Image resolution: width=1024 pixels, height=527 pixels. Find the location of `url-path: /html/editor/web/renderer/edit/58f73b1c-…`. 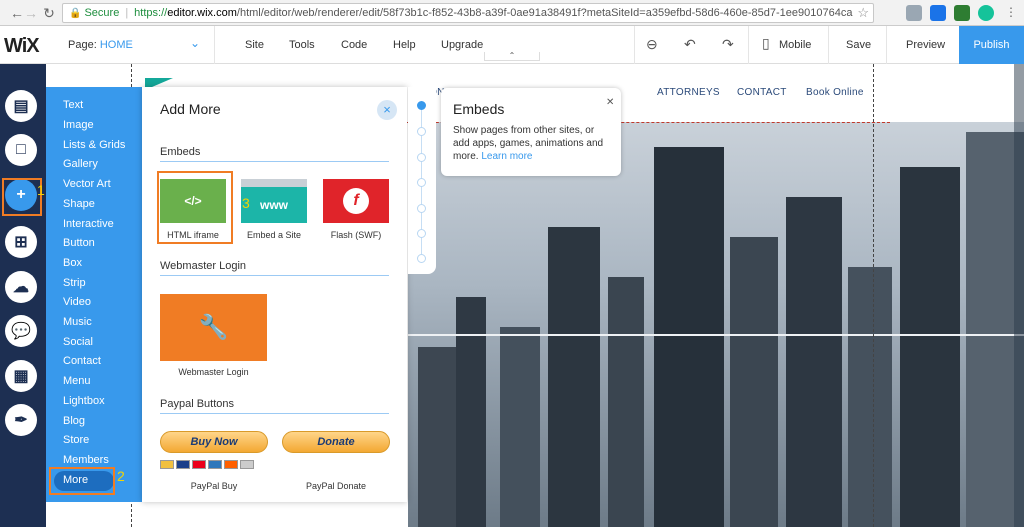

url-path: /html/editor/web/renderer/edit/58f73b1c-… is located at coordinates (544, 13).